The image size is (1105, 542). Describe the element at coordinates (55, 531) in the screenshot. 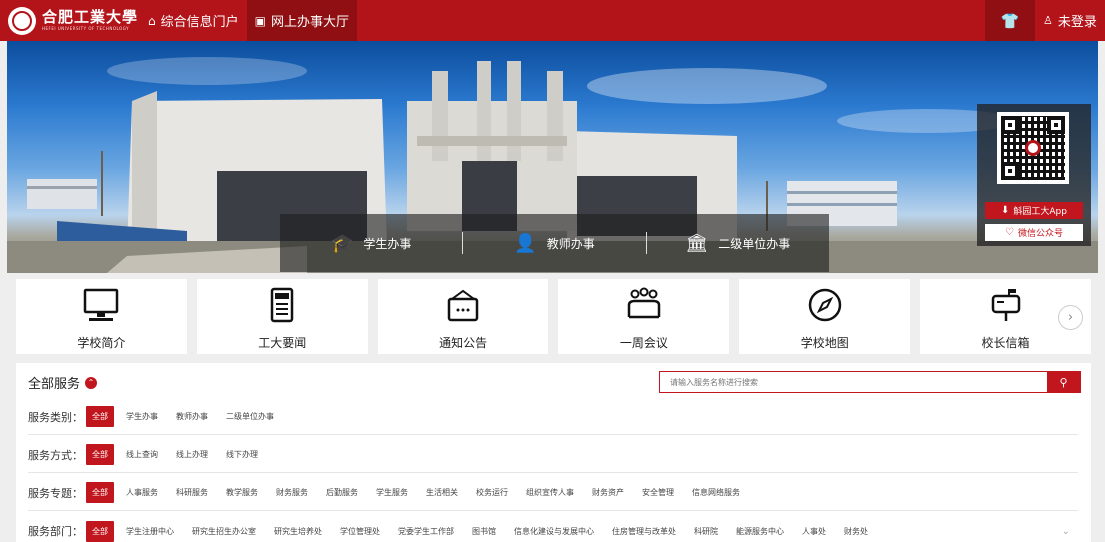

I see `filter-label: 服务部门：` at that location.